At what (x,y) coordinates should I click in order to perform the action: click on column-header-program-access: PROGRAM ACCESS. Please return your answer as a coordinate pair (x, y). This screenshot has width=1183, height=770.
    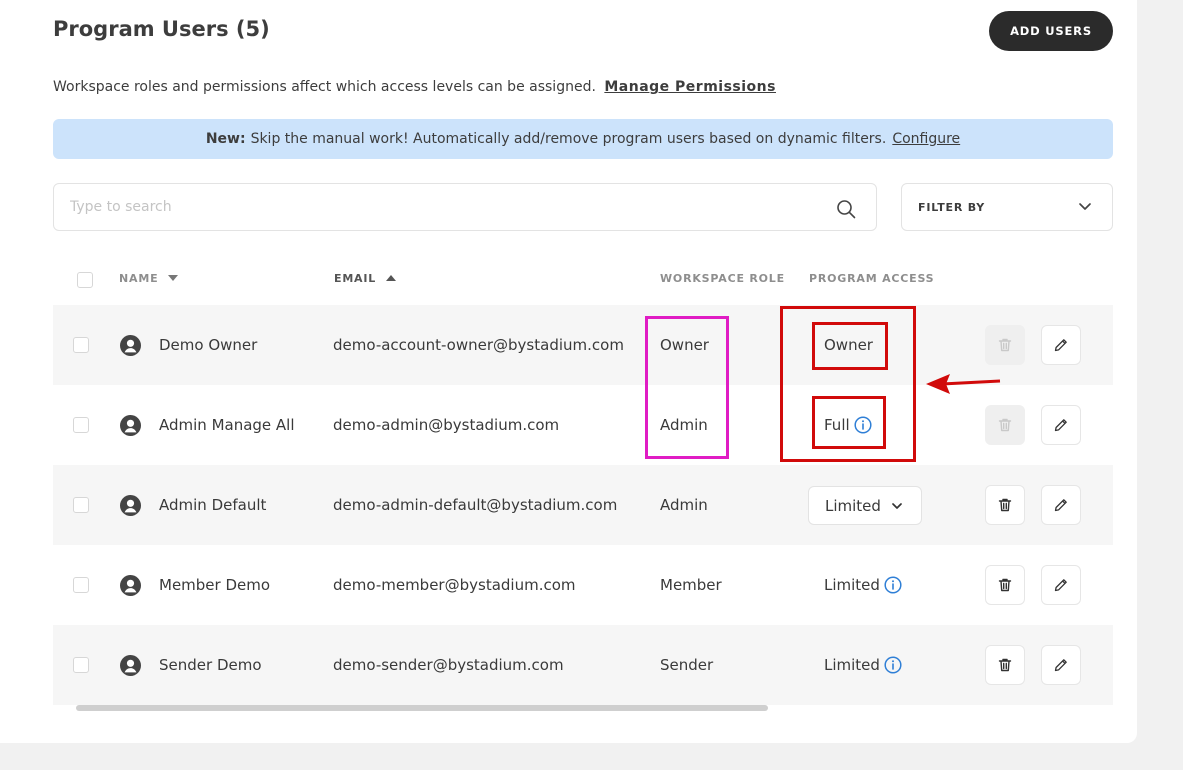
    Looking at the image, I should click on (872, 278).